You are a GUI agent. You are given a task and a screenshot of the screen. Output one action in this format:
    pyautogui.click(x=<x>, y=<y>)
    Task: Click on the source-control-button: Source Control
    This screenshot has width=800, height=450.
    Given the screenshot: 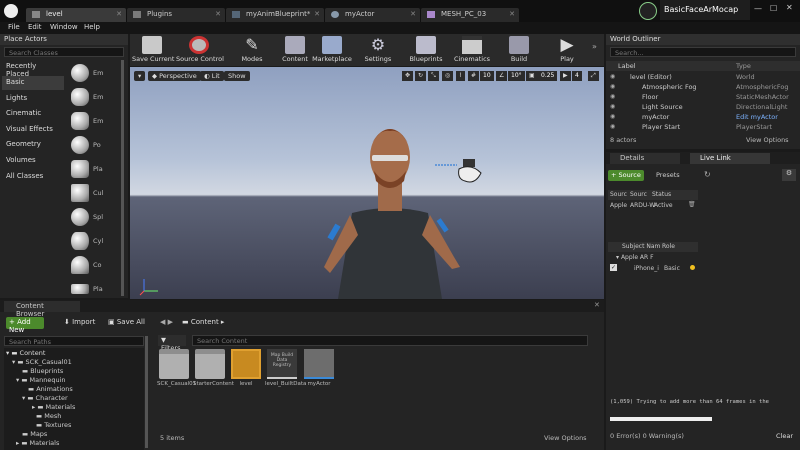 What is the action you would take?
    pyautogui.click(x=200, y=50)
    